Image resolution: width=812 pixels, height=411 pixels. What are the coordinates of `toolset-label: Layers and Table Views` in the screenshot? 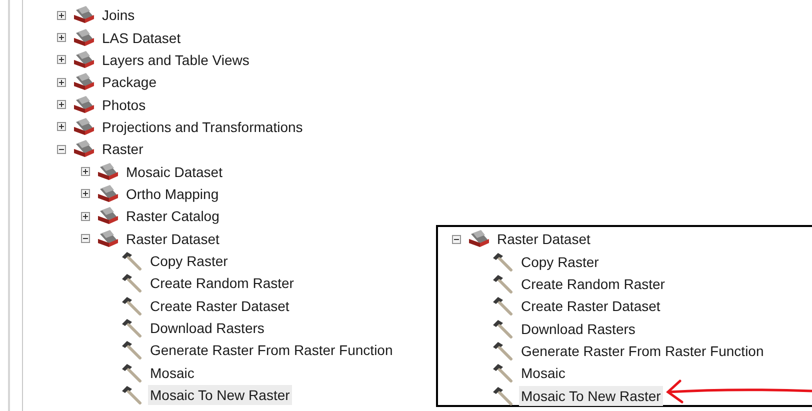 It's located at (176, 60).